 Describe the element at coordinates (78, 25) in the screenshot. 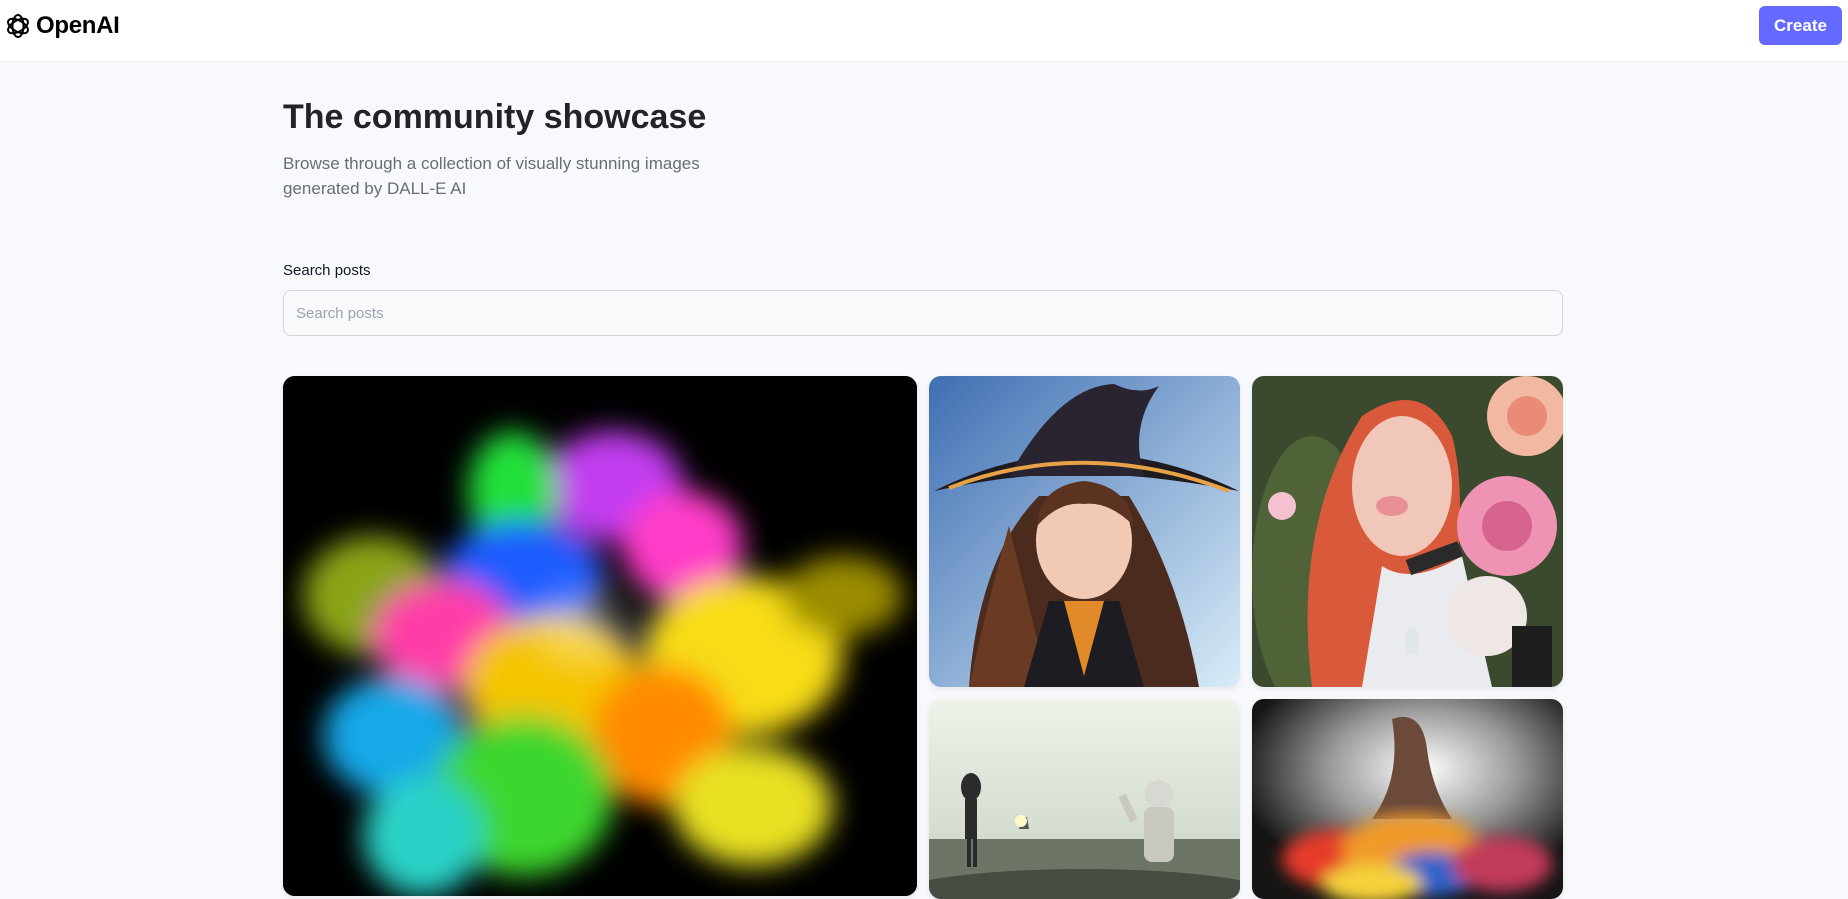

I see `logo-text: OpenAI` at that location.